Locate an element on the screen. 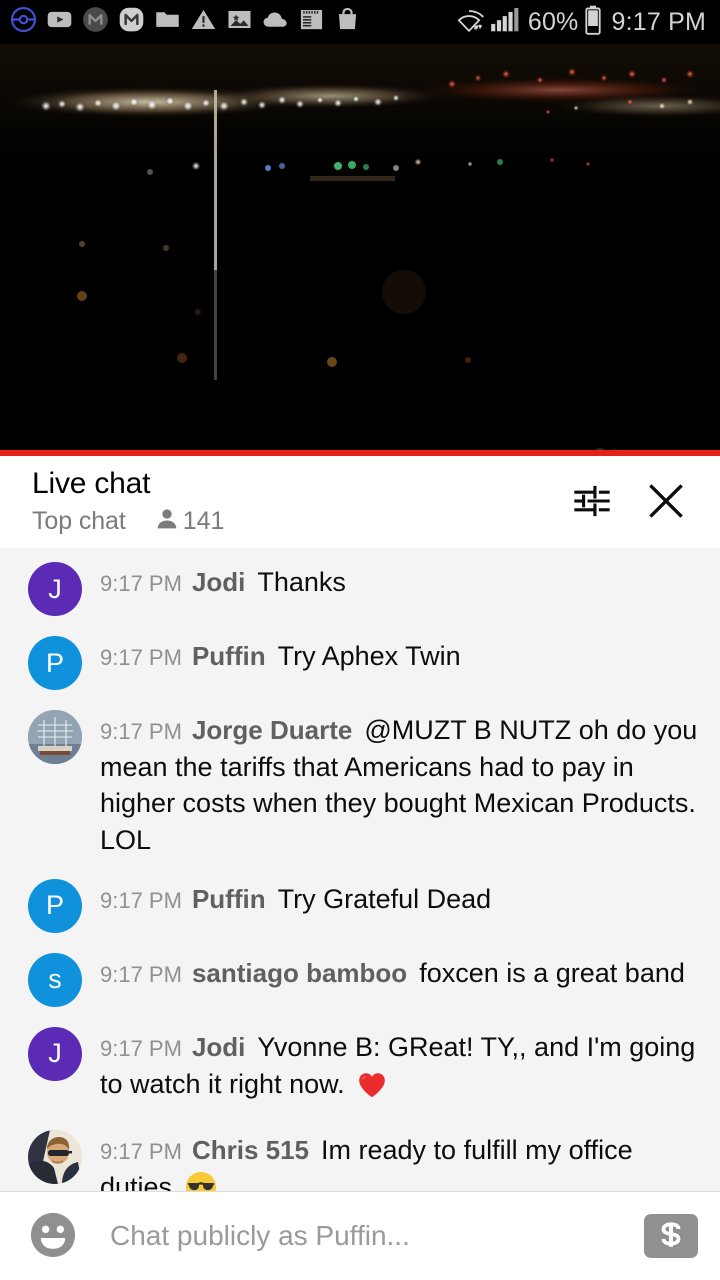 The width and height of the screenshot is (720, 1280). status-bar-clock: 9:17 PM is located at coordinates (658, 21).